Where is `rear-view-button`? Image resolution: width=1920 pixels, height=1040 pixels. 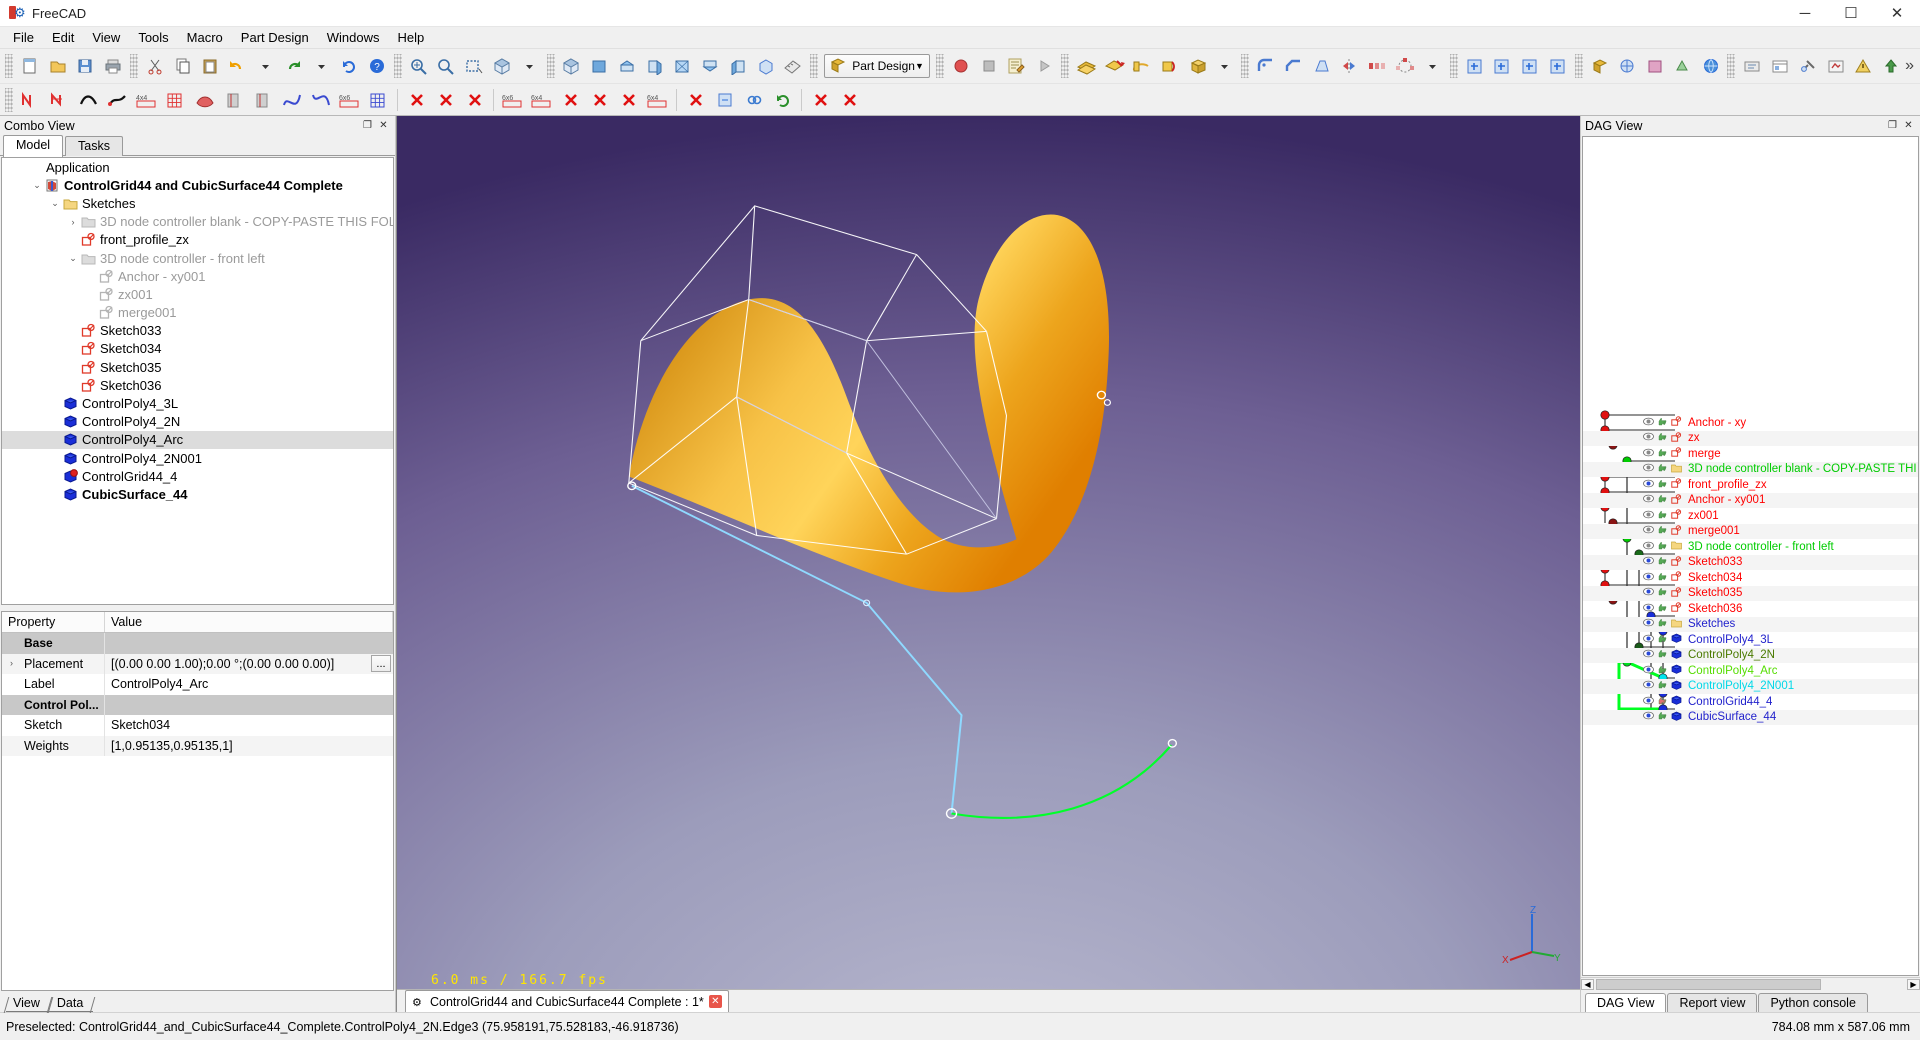 rear-view-button is located at coordinates (683, 66).